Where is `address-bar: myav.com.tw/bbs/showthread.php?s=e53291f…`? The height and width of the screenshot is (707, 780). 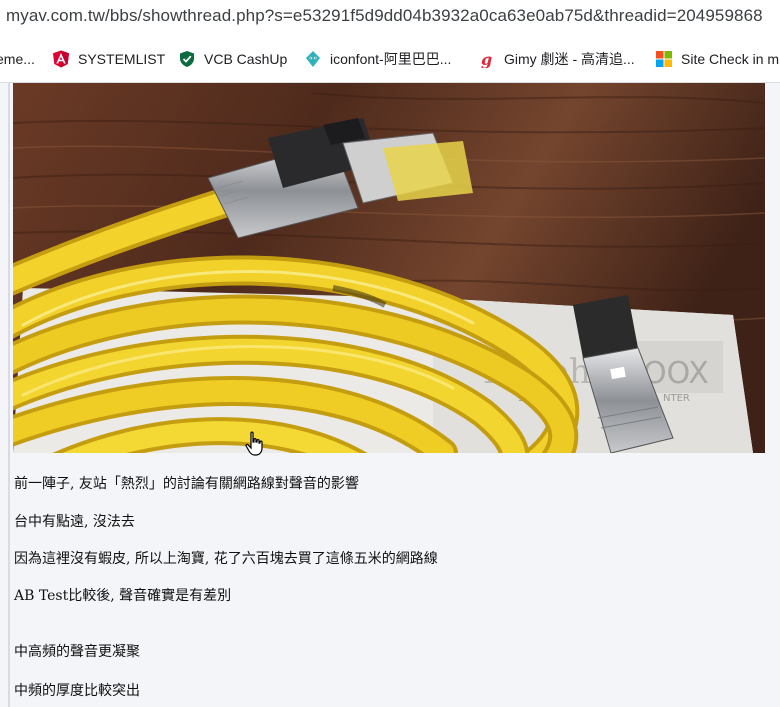 address-bar: myav.com.tw/bbs/showthread.php?s=e53291f… is located at coordinates (390, 18).